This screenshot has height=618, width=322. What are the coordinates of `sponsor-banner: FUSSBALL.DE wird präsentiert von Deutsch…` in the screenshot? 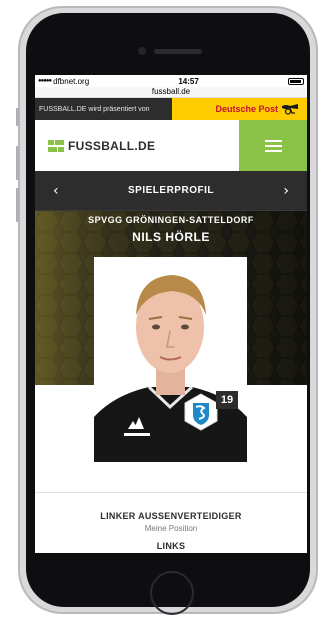 It's located at (171, 109).